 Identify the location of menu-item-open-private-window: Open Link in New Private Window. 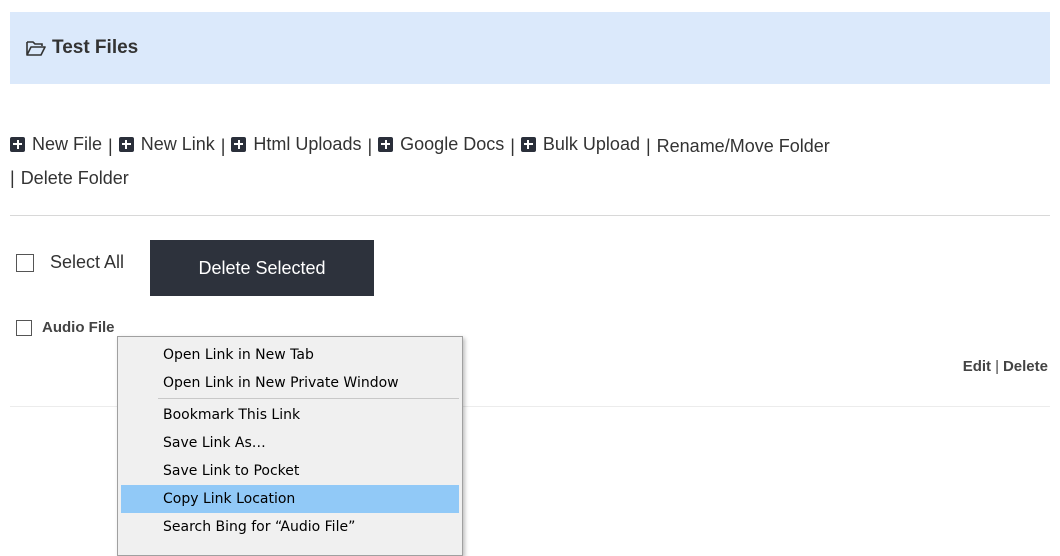
(290, 383).